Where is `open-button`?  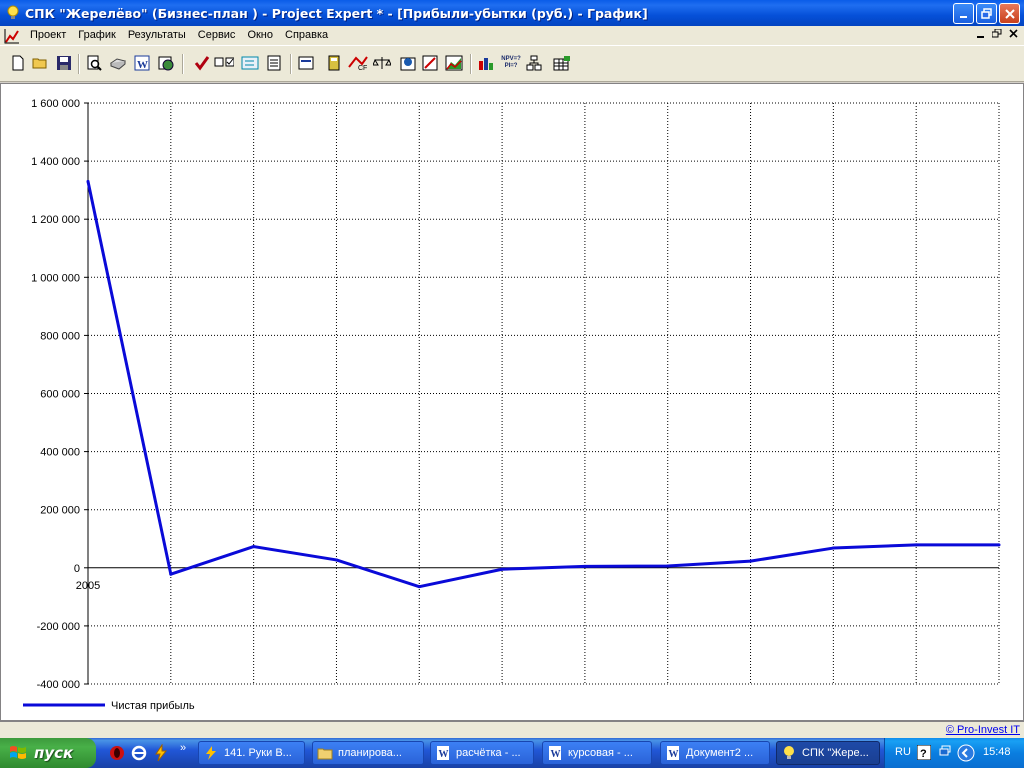 open-button is located at coordinates (40, 63).